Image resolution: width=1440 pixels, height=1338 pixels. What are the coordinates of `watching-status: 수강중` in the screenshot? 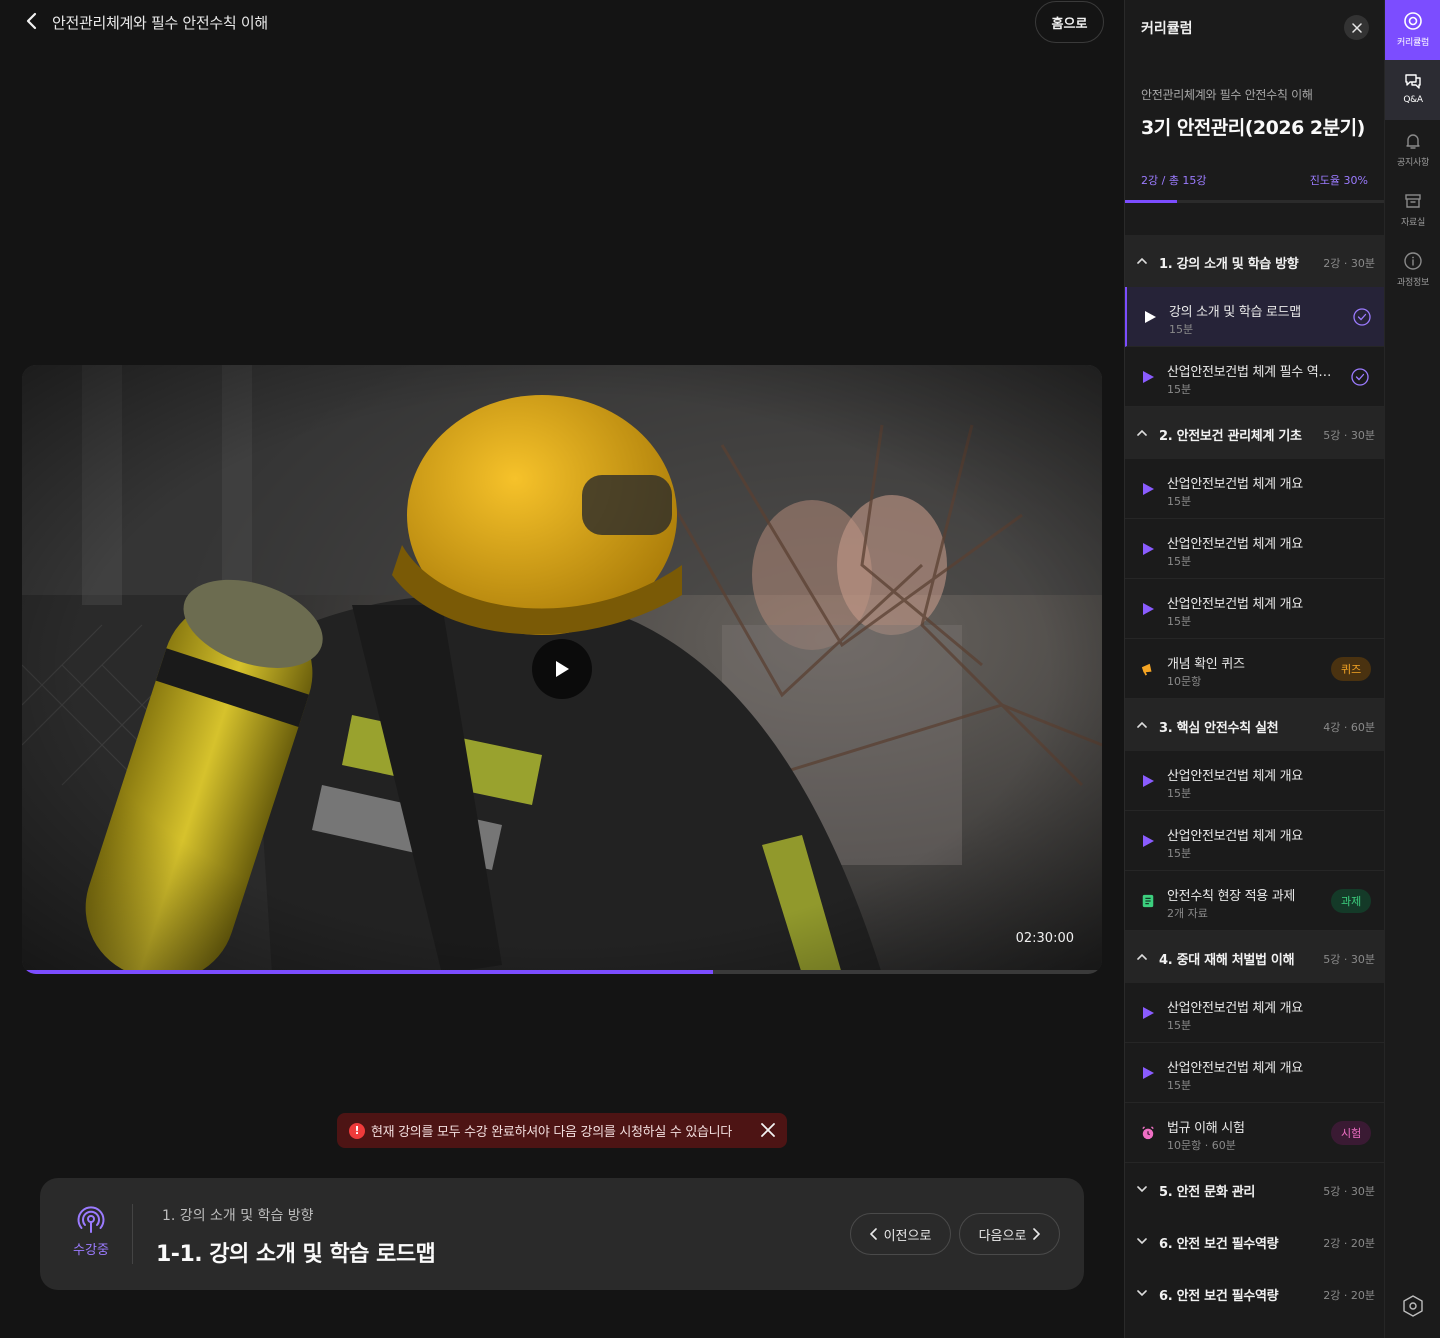 It's located at (91, 1232).